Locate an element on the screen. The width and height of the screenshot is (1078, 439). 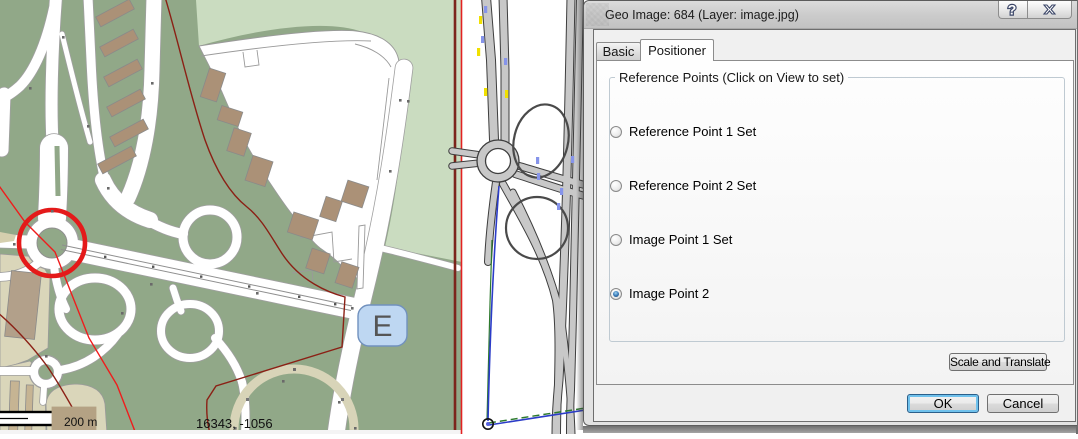
svg-text: 200 m is located at coordinates (80, 422).